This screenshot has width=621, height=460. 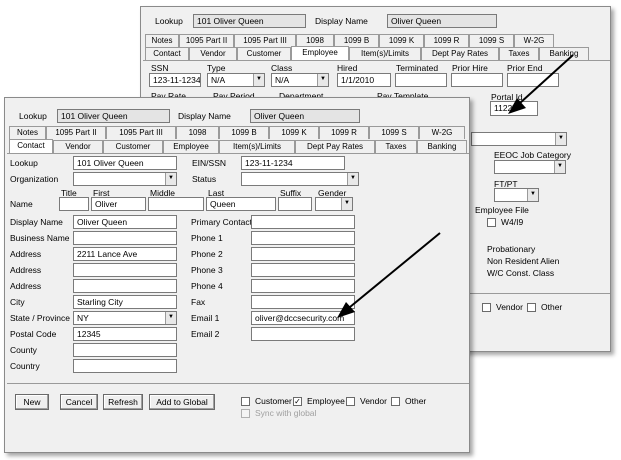 I want to click on tab-employee: Employee, so click(x=320, y=53).